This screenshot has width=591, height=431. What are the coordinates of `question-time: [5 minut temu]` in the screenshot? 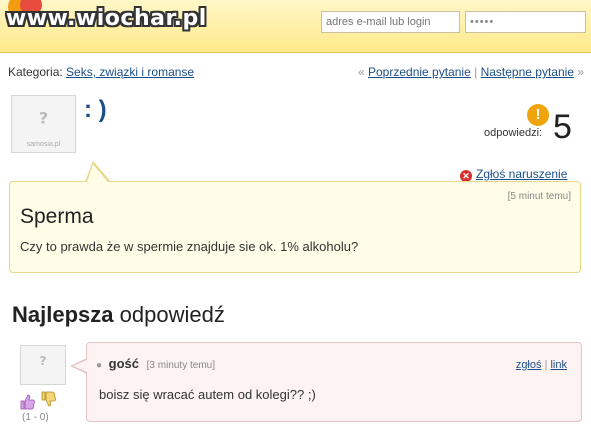 It's located at (539, 196).